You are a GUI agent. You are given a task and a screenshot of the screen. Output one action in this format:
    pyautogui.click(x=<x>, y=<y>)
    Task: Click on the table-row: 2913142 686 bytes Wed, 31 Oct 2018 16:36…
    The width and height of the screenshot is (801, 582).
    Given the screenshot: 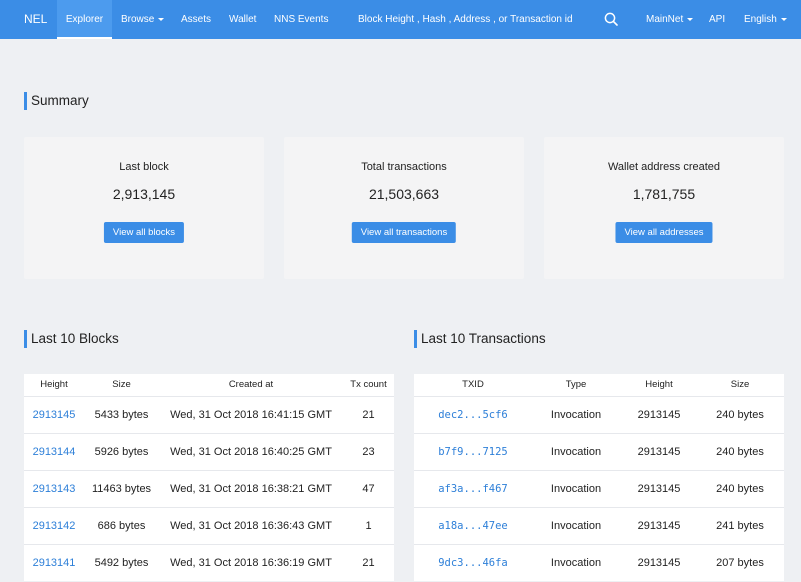 What is the action you would take?
    pyautogui.click(x=209, y=525)
    